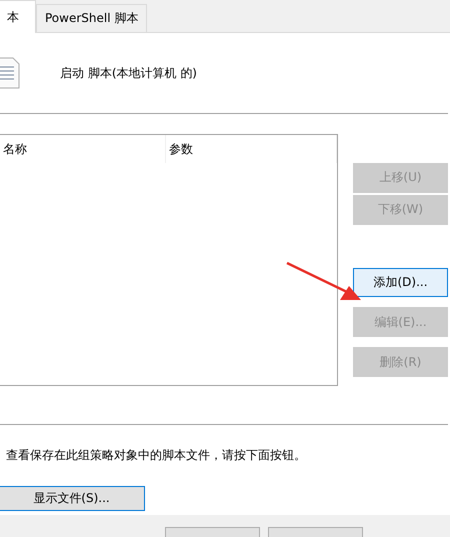  I want to click on section-title: 启动 脚本(本地计算机 的), so click(128, 73).